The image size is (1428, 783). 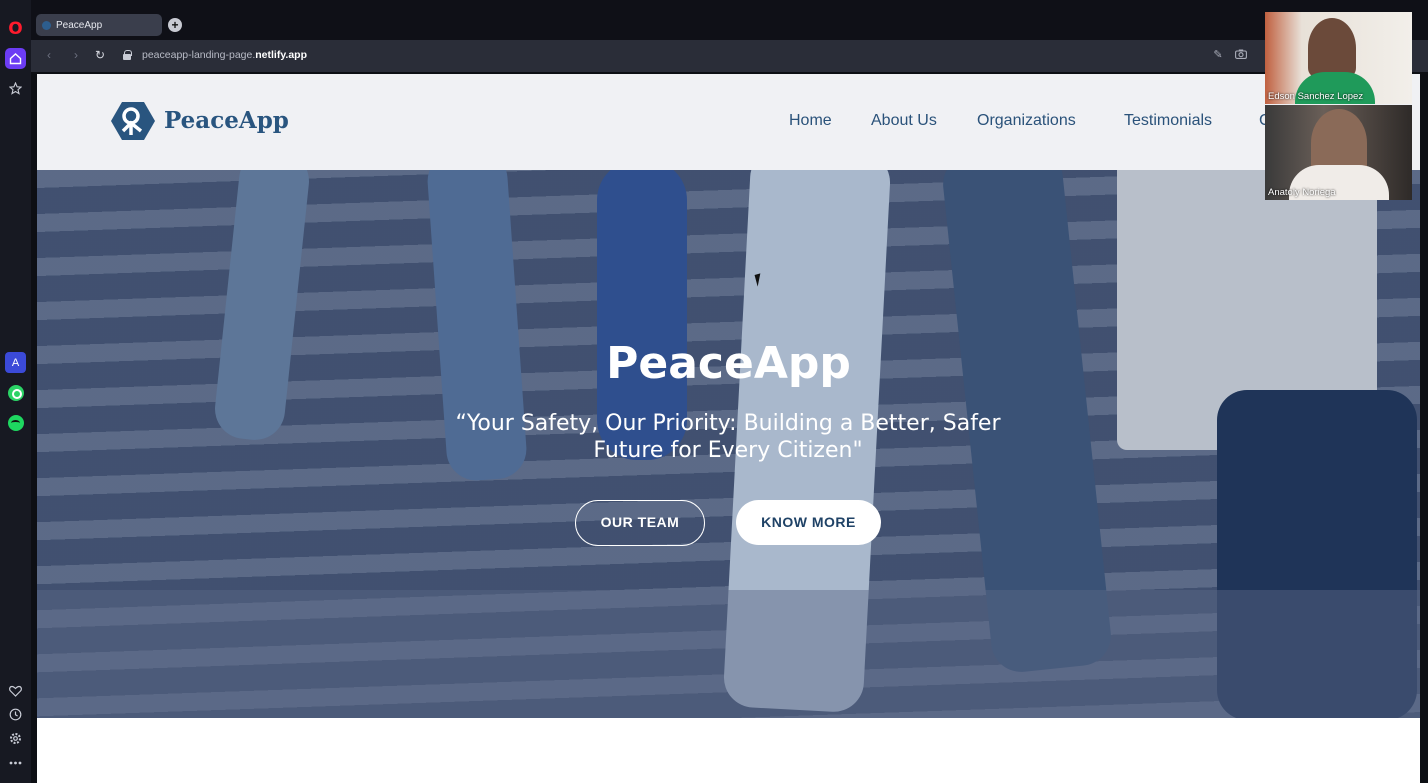 I want to click on url-domain: netlify.app, so click(x=281, y=55).